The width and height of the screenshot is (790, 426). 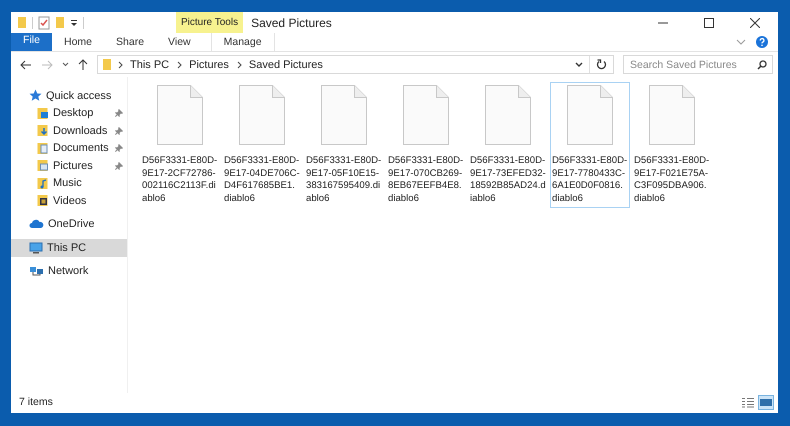 What do you see at coordinates (83, 64) in the screenshot?
I see `up-icon` at bounding box center [83, 64].